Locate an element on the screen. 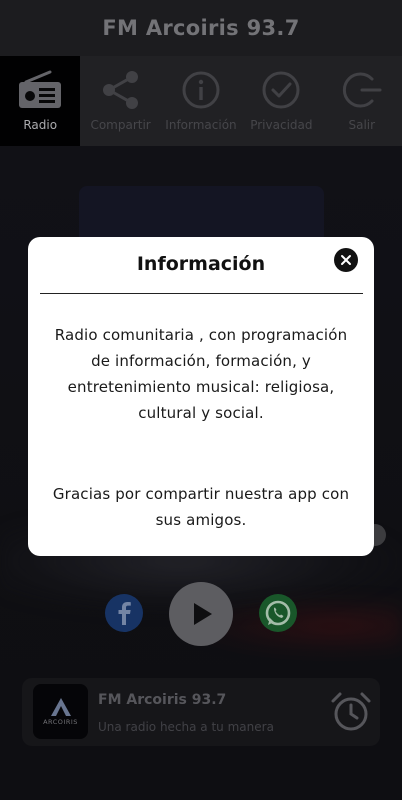  dialog-title: Información is located at coordinates (201, 264).